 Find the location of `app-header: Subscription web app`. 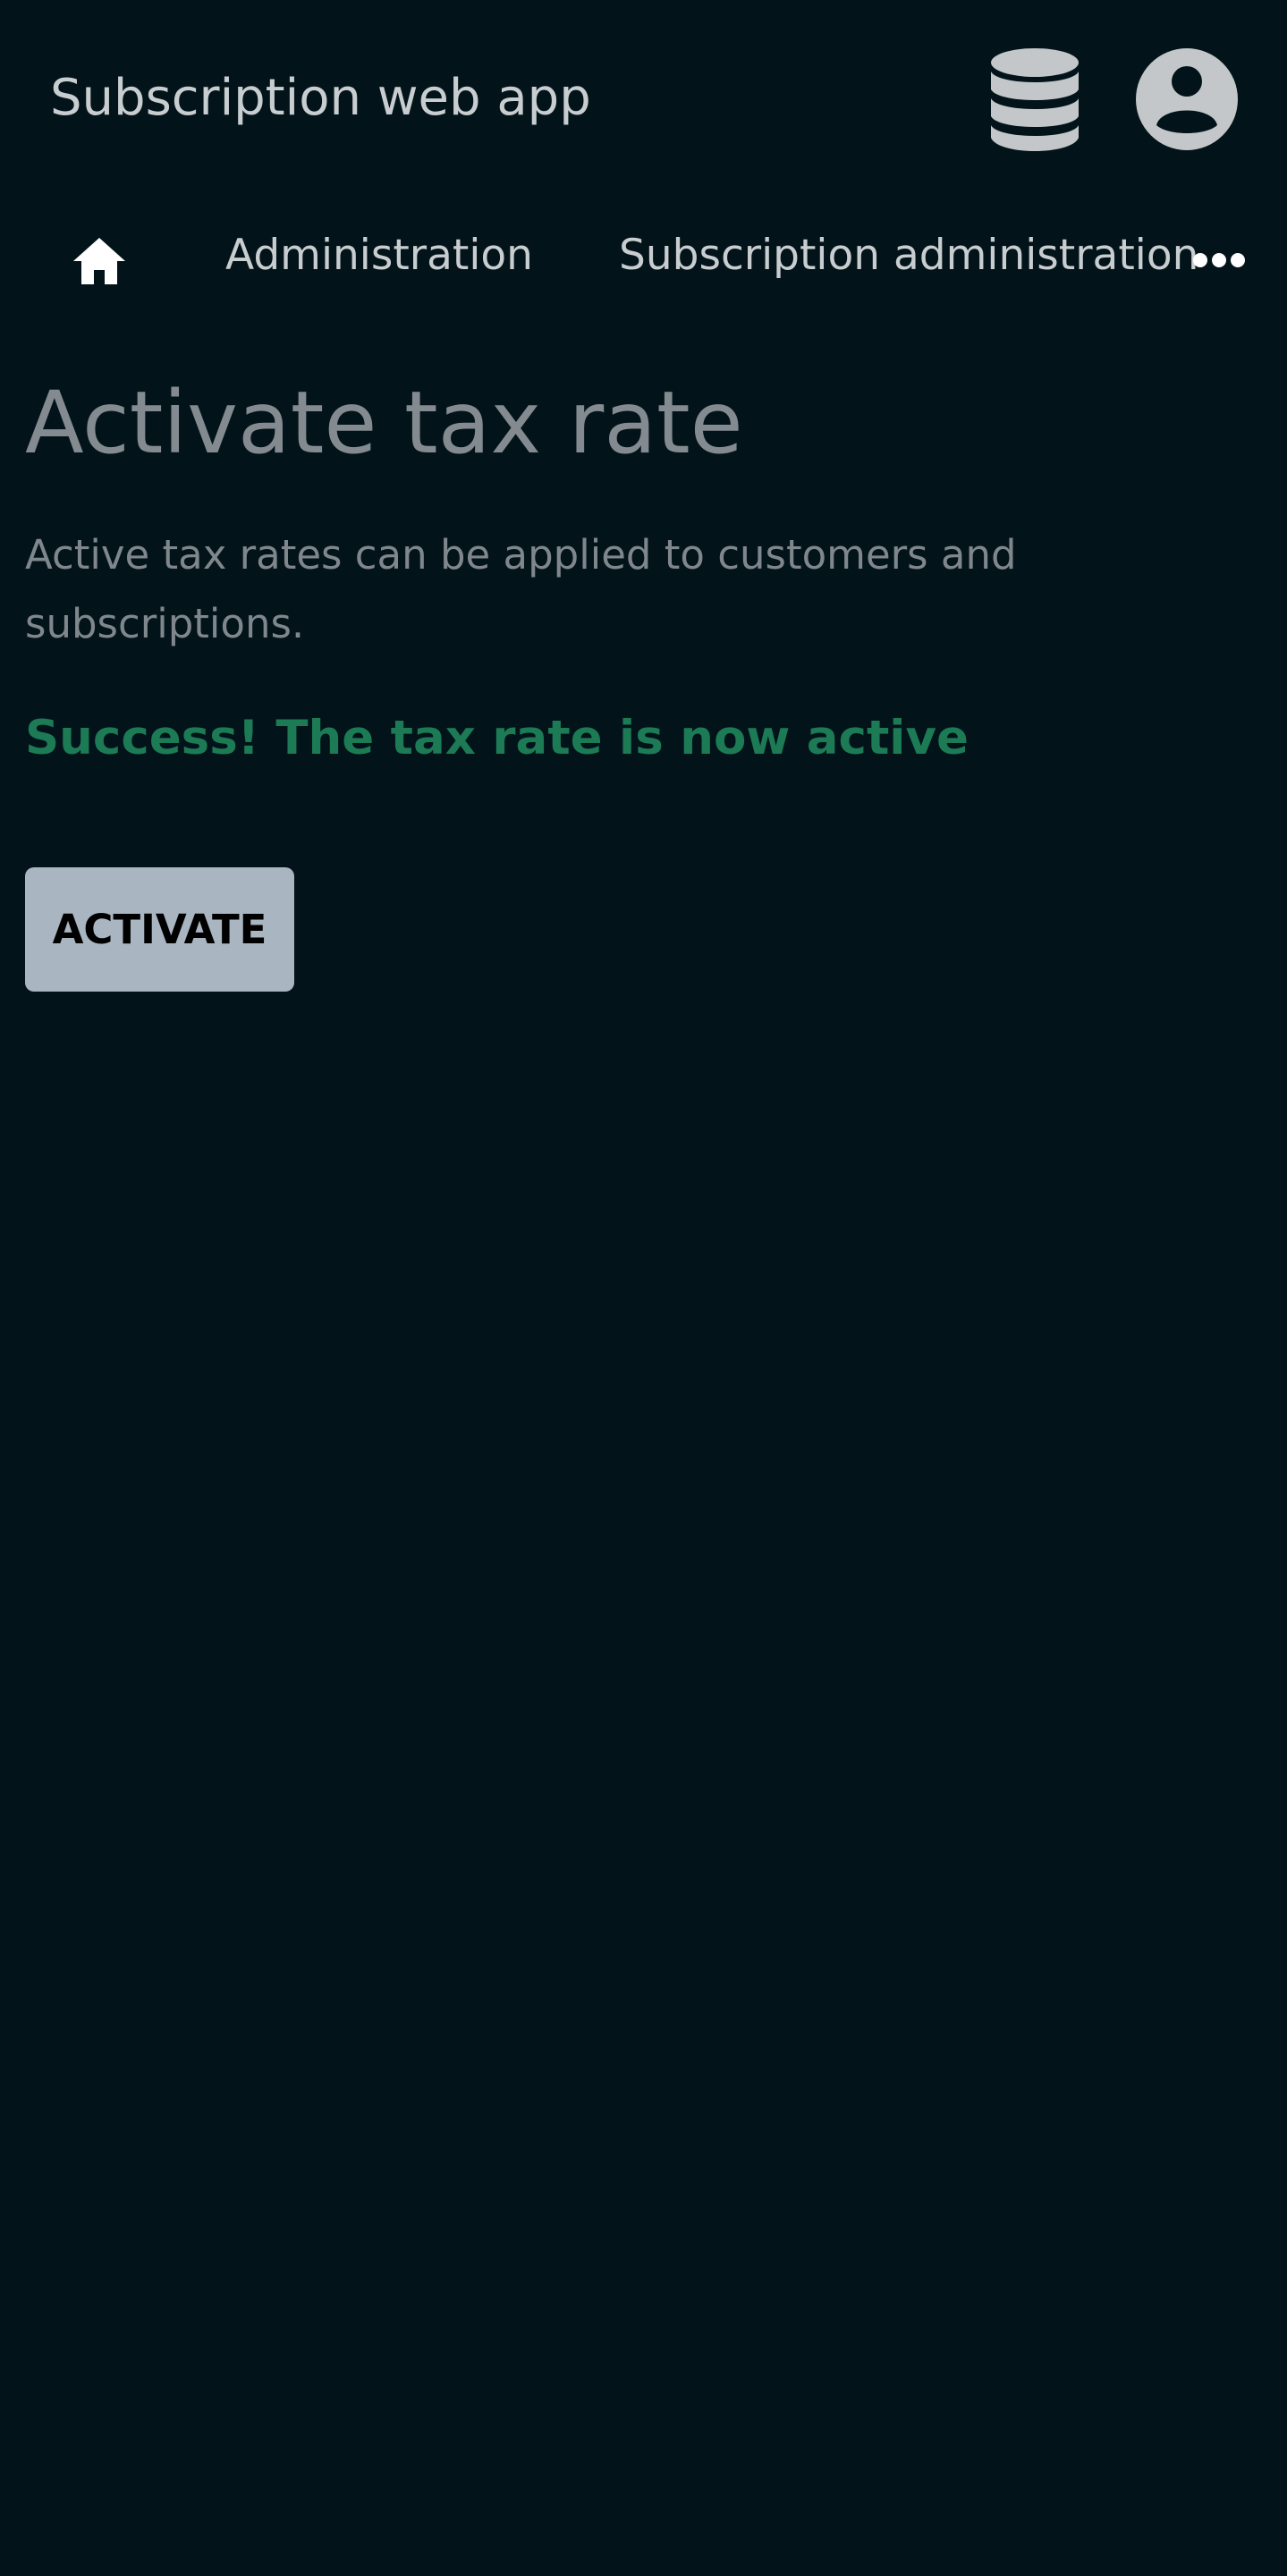

app-header: Subscription web app is located at coordinates (643, 98).